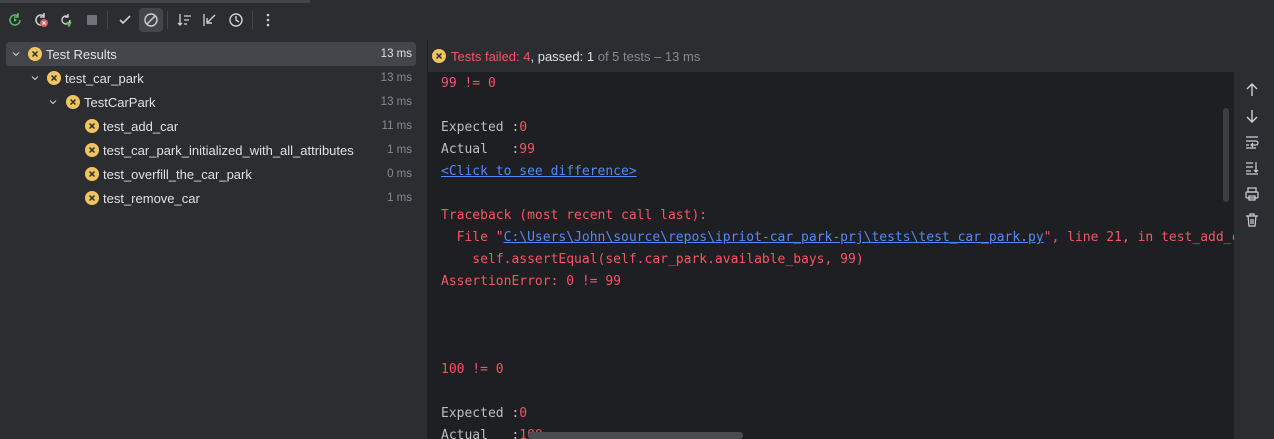 The height and width of the screenshot is (439, 1274). What do you see at coordinates (151, 20) in the screenshot?
I see `show-ignored-icon` at bounding box center [151, 20].